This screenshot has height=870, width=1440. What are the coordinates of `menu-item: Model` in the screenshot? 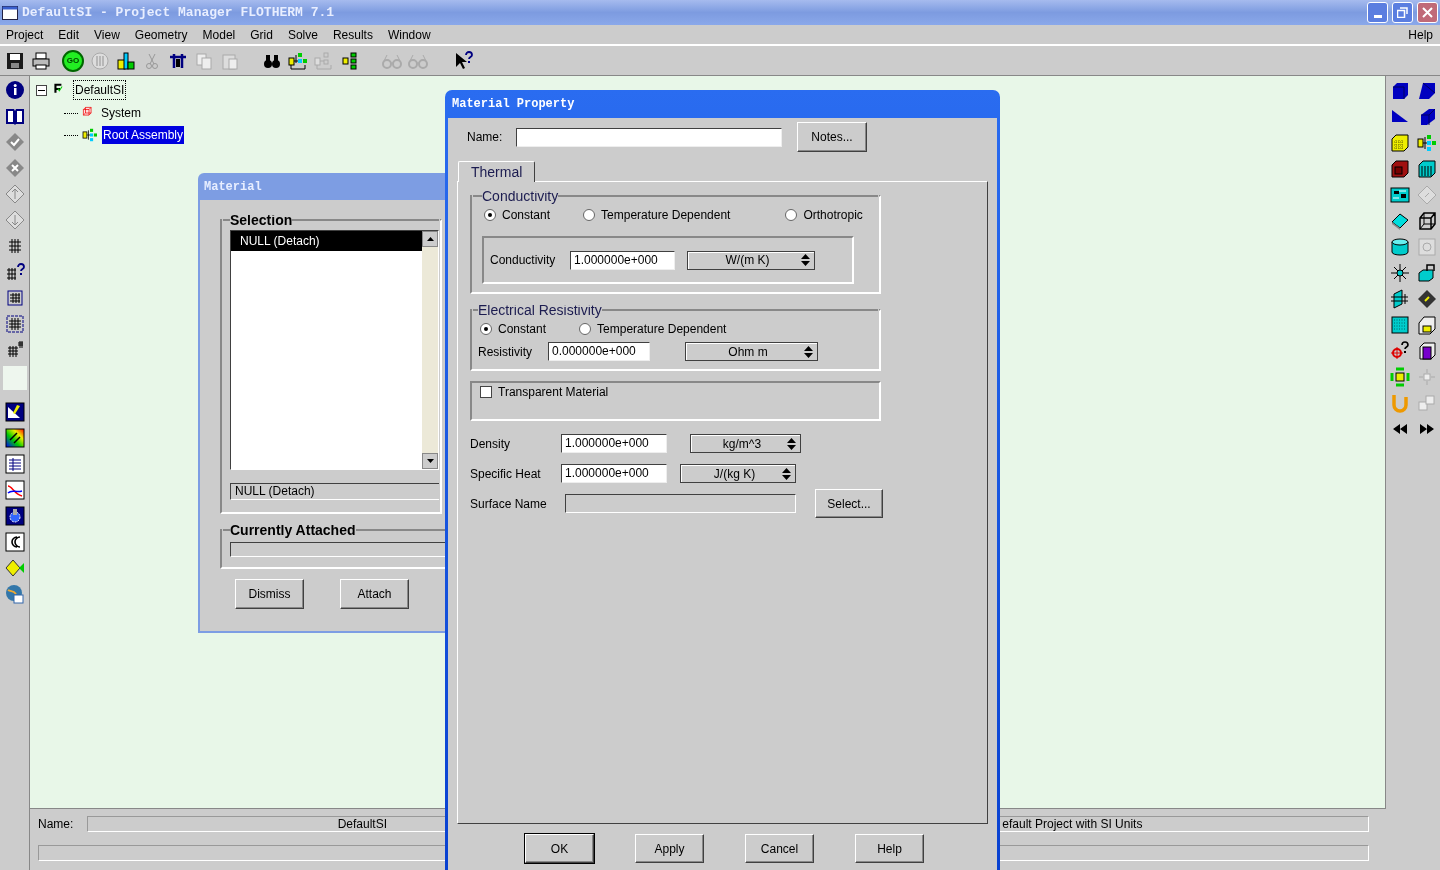 It's located at (219, 35).